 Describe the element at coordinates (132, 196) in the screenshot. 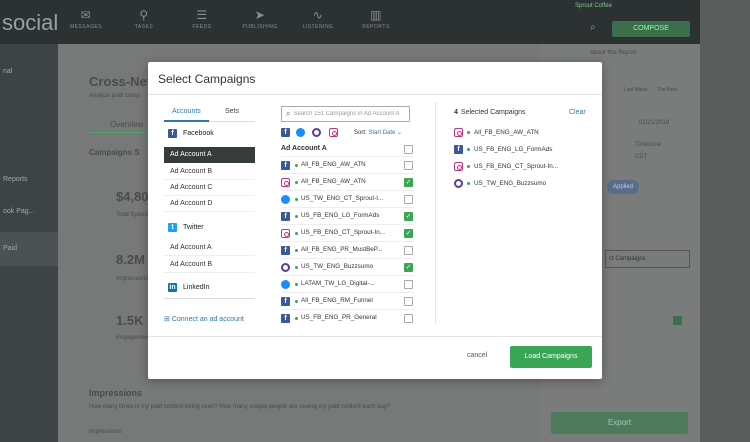

I see `metric-value: $4,80` at that location.